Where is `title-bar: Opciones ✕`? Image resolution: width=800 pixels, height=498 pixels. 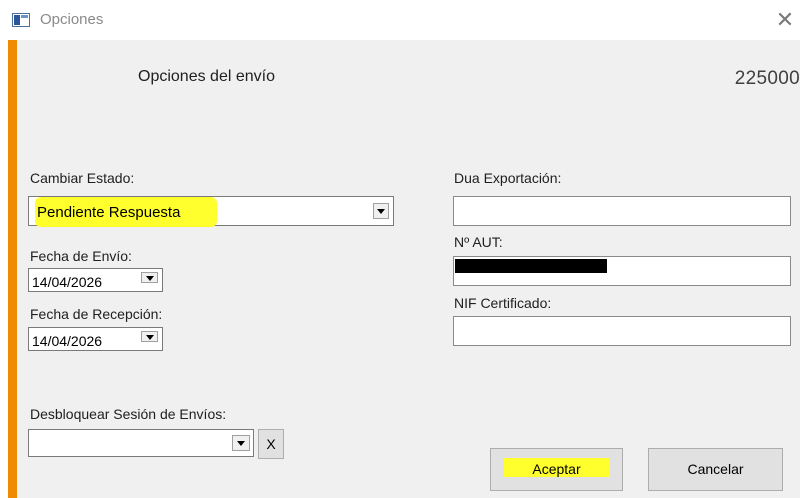
title-bar: Opciones ✕ is located at coordinates (400, 20).